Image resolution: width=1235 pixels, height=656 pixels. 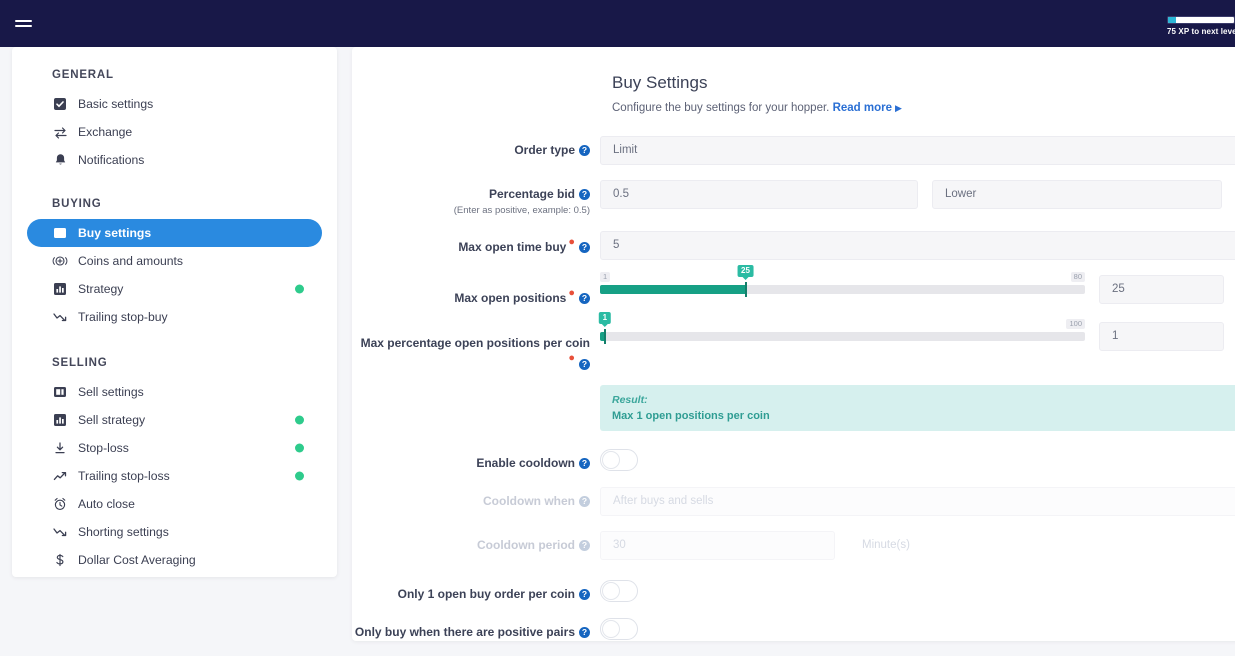 What do you see at coordinates (793, 591) in the screenshot?
I see `field-row-only-1-open-buy-order: Only 1 open buy order per coin?` at bounding box center [793, 591].